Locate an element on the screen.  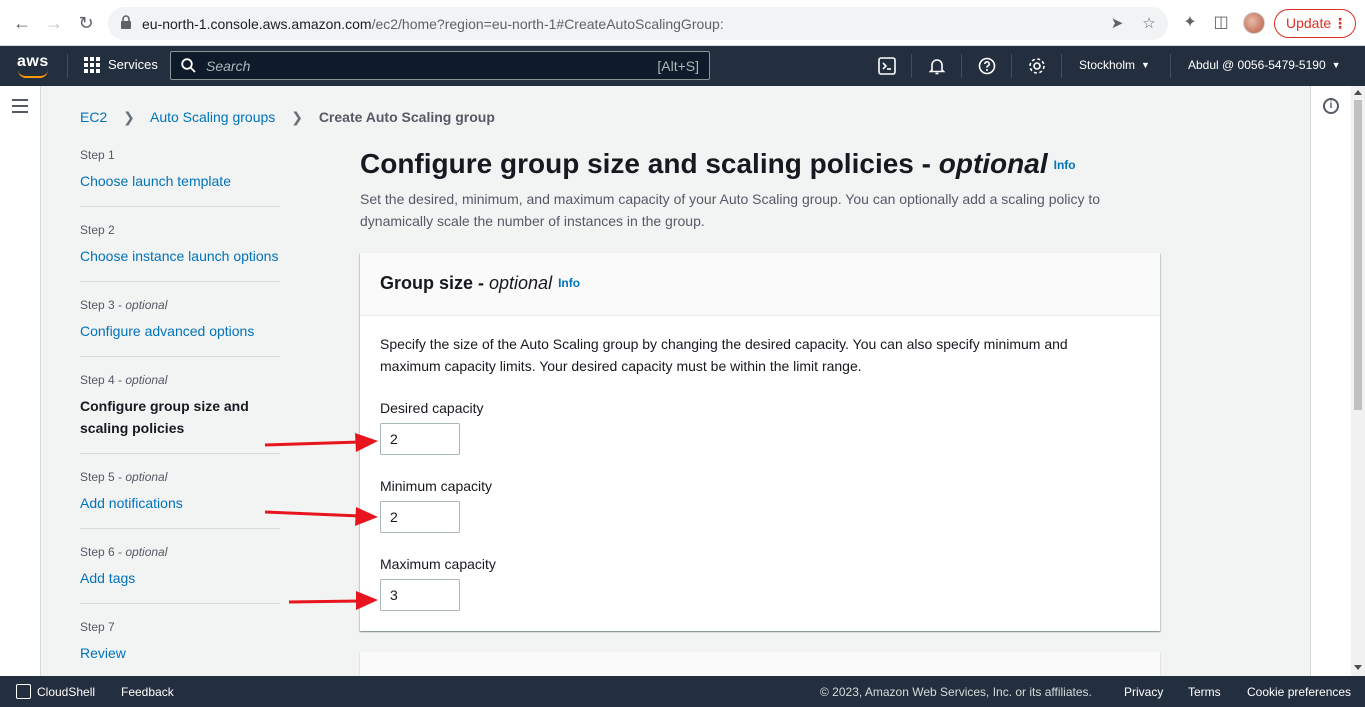
desired-capacity-label: Desired capacity is located at coordinates (432, 408).